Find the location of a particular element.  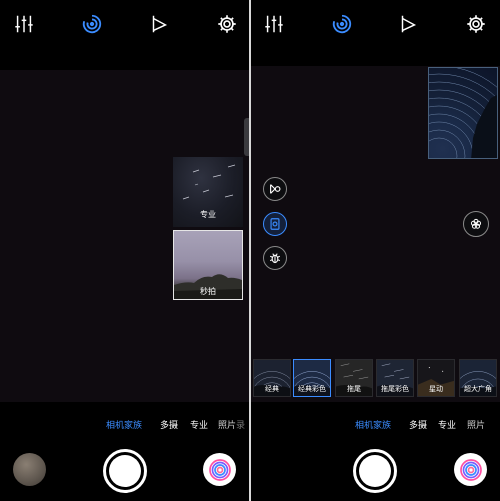

filter-trail-color: 拖尾彩色 is located at coordinates (395, 378).